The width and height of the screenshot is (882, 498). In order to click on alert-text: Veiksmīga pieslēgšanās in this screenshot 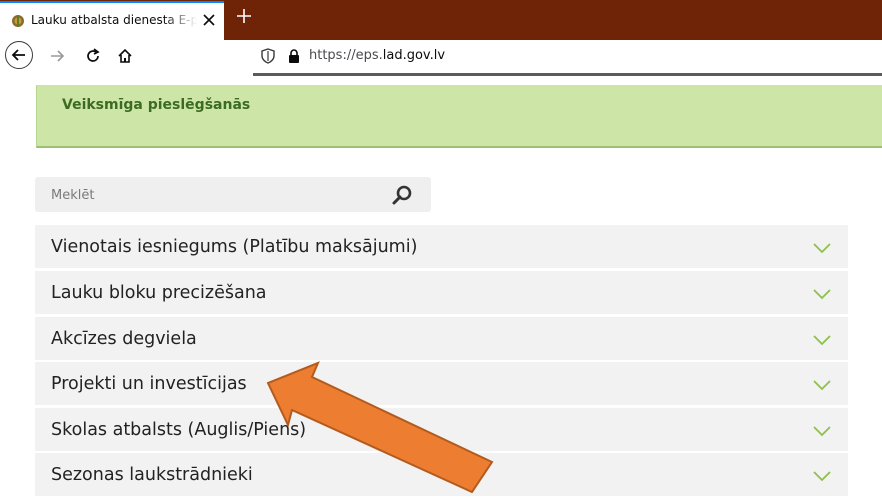, I will do `click(156, 105)`.